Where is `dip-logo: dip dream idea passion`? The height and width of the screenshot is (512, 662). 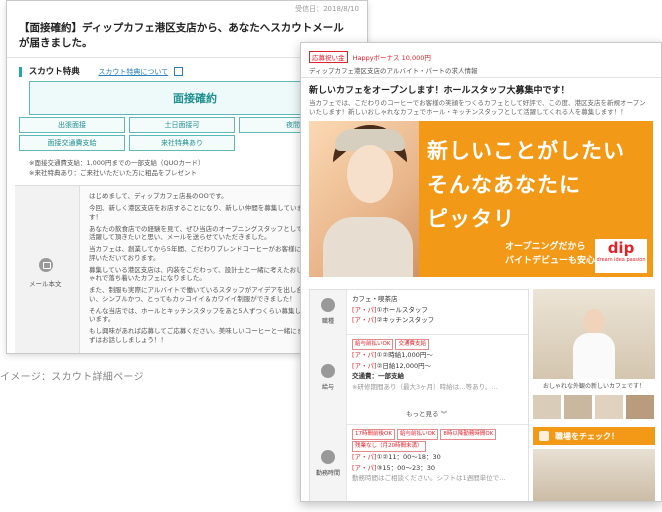
dip-logo: dip dream idea passion is located at coordinates (621, 256).